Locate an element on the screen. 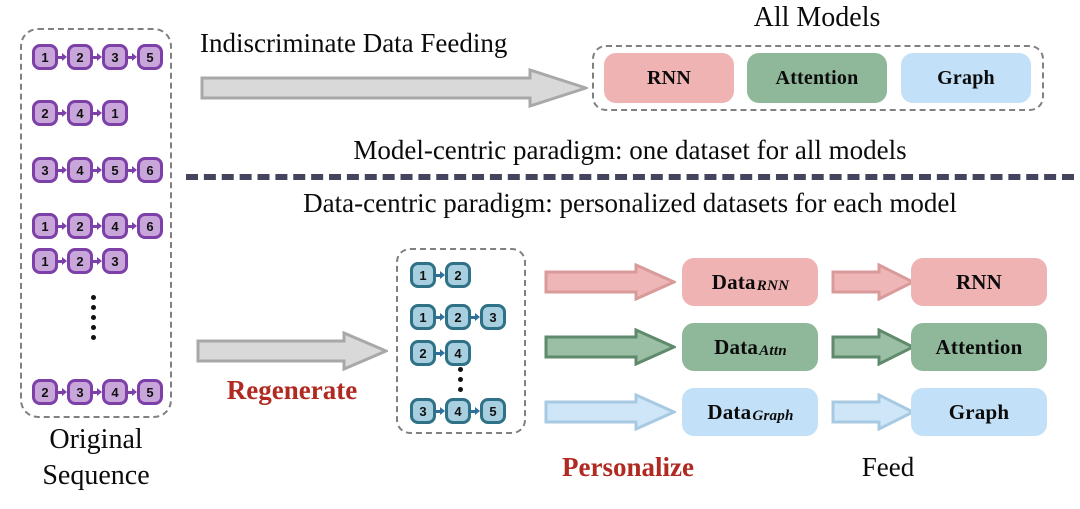  regenerated-sequence-ellipsis is located at coordinates (460, 379).